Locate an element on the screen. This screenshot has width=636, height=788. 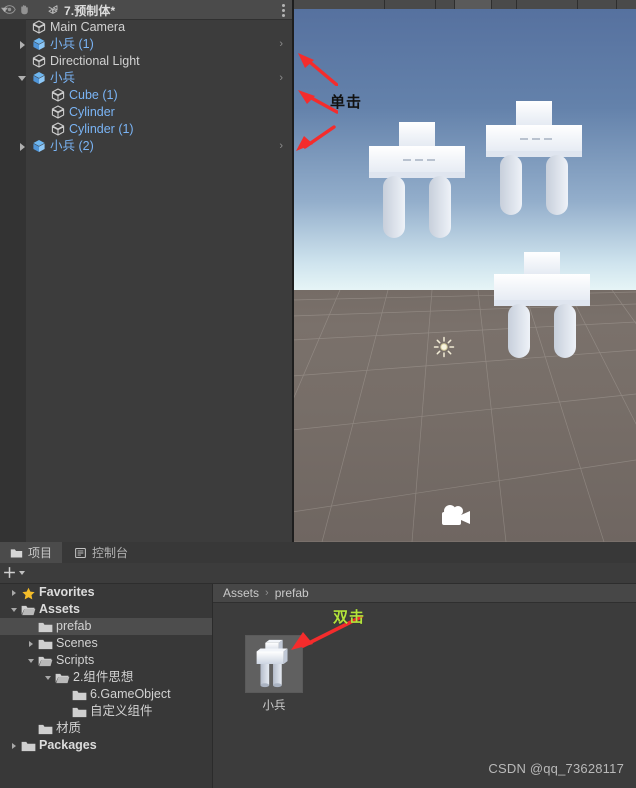
hierarchy-item: 小兵 › is located at coordinates (146, 78).